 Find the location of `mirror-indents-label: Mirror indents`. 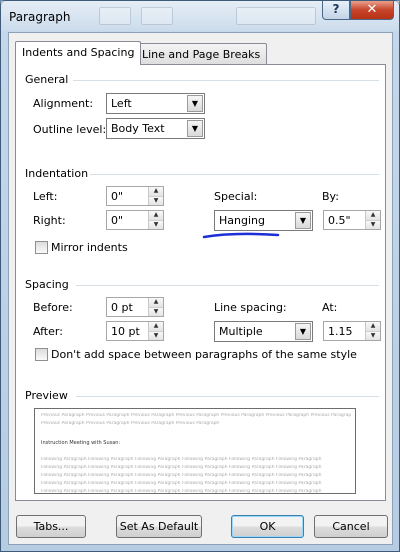

mirror-indents-label: Mirror indents is located at coordinates (89, 247).